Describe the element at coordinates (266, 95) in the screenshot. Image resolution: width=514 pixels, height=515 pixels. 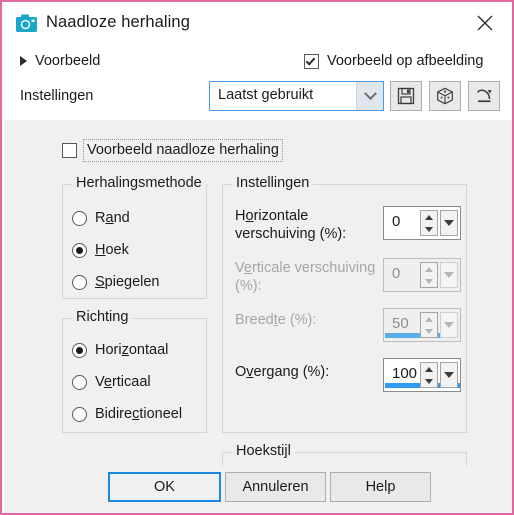
I see `preset-combobox-value: Laatst gebruikt` at that location.